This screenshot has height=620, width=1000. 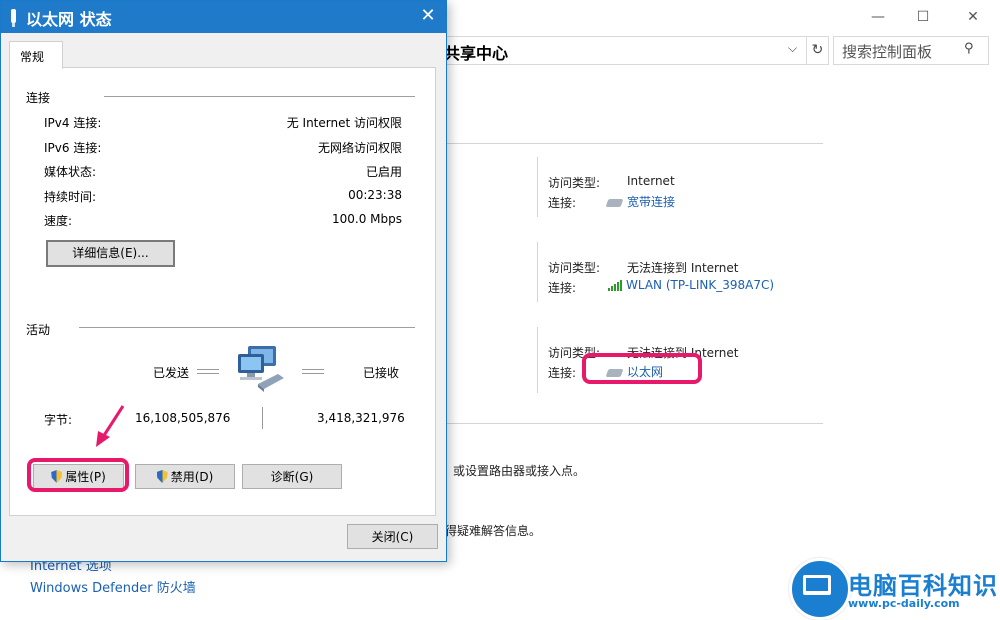 What do you see at coordinates (113, 586) in the screenshot?
I see `defender-firewall-link: Windows Defender 防火墙` at bounding box center [113, 586].